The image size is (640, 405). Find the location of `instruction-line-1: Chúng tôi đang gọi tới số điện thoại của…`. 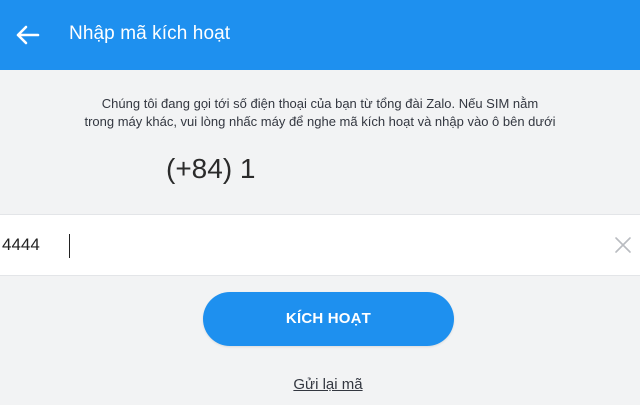

instruction-line-1: Chúng tôi đang gọi tới số điện thoại của… is located at coordinates (320, 103).